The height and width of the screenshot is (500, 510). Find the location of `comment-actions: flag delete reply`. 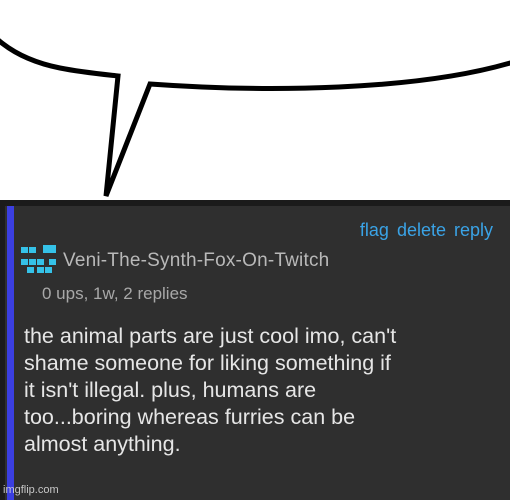

comment-actions: flag delete reply is located at coordinates (426, 230).